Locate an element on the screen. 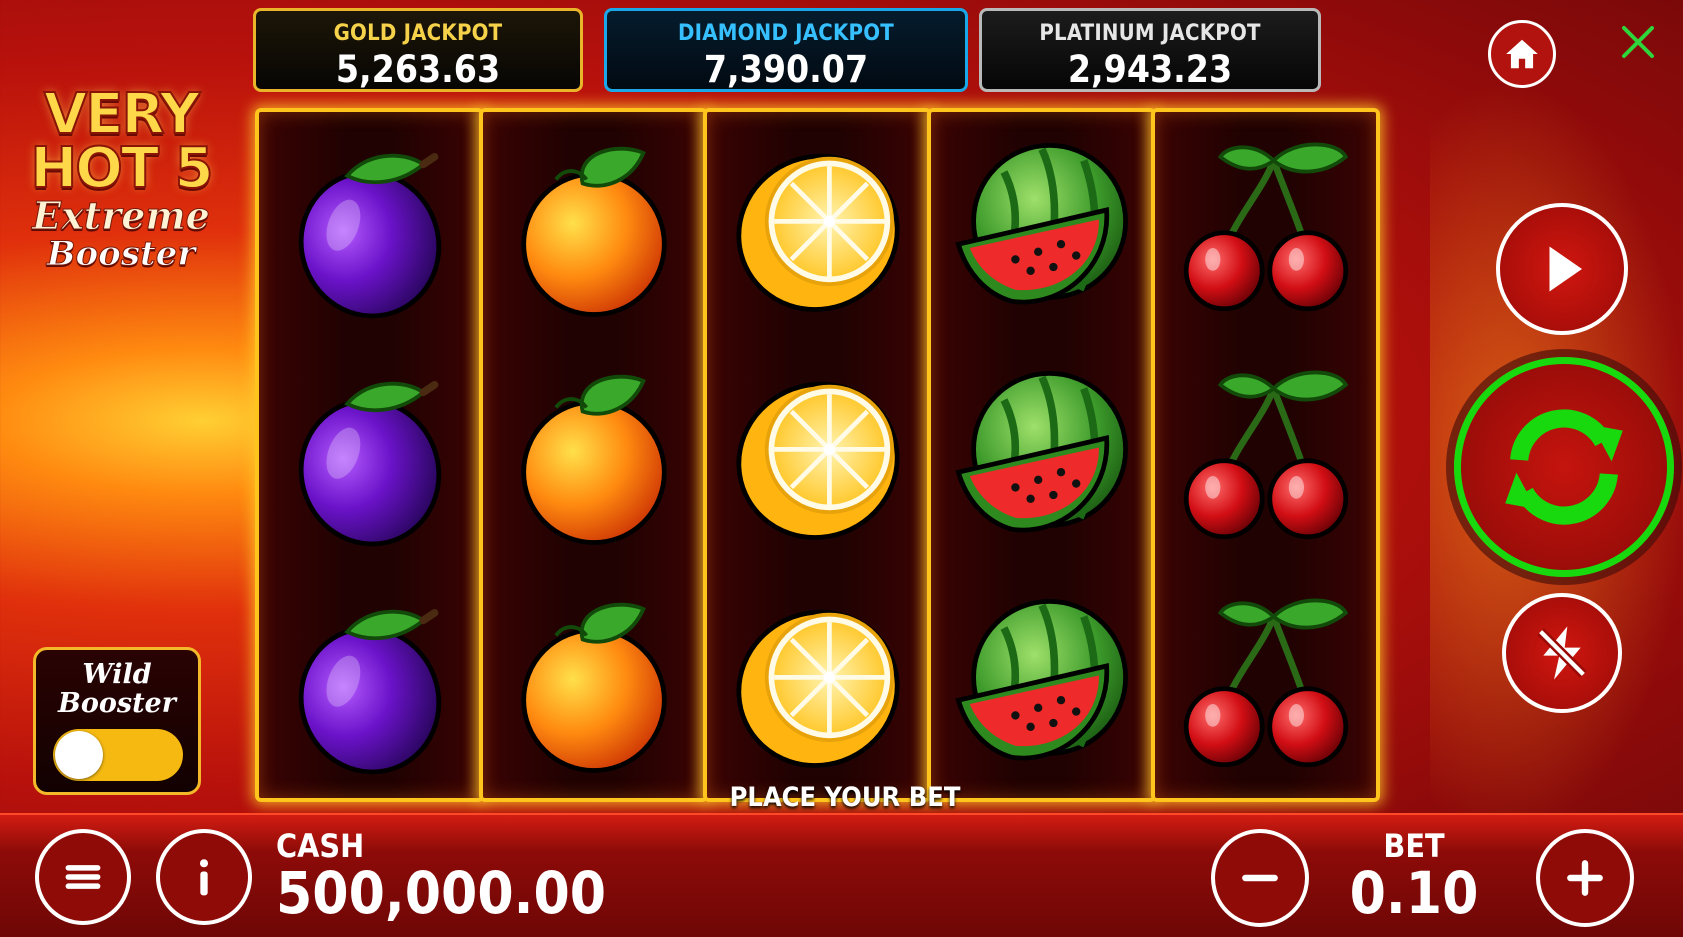 The image size is (1683, 937). platinum-jackpot: PLATINUM JACKPOT 2,943.23 is located at coordinates (1150, 50).